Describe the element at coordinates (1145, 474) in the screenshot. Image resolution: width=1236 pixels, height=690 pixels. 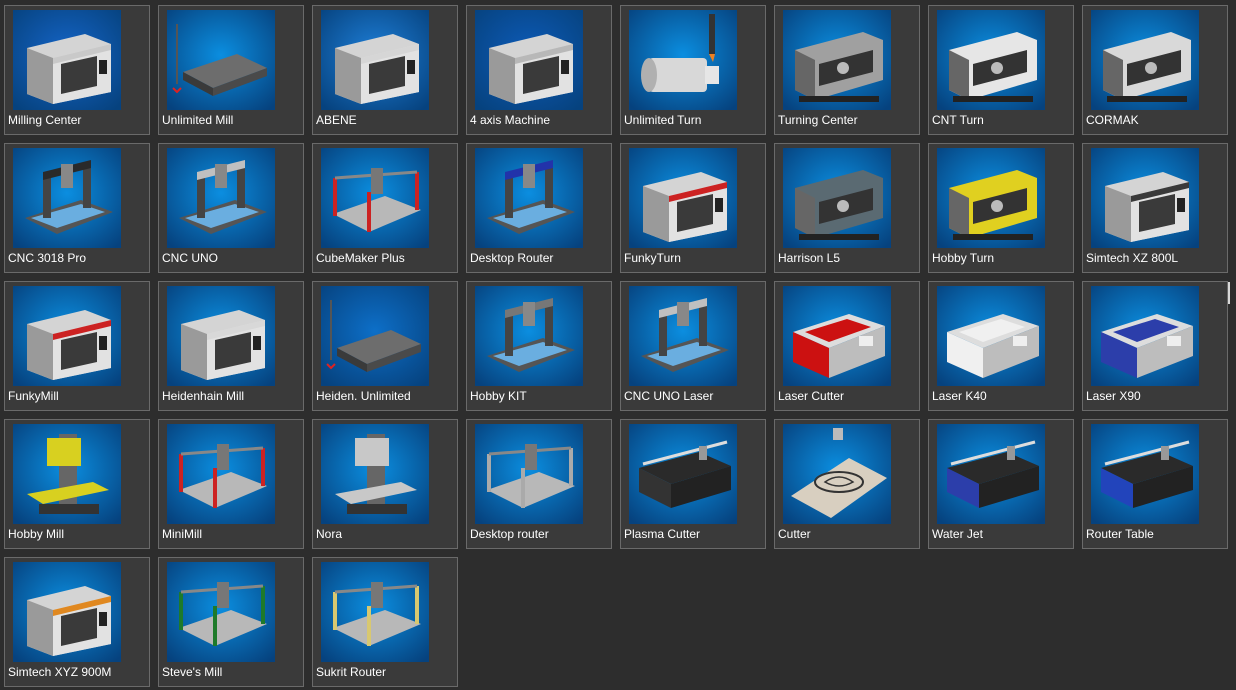
I see `router-table-icon` at that location.